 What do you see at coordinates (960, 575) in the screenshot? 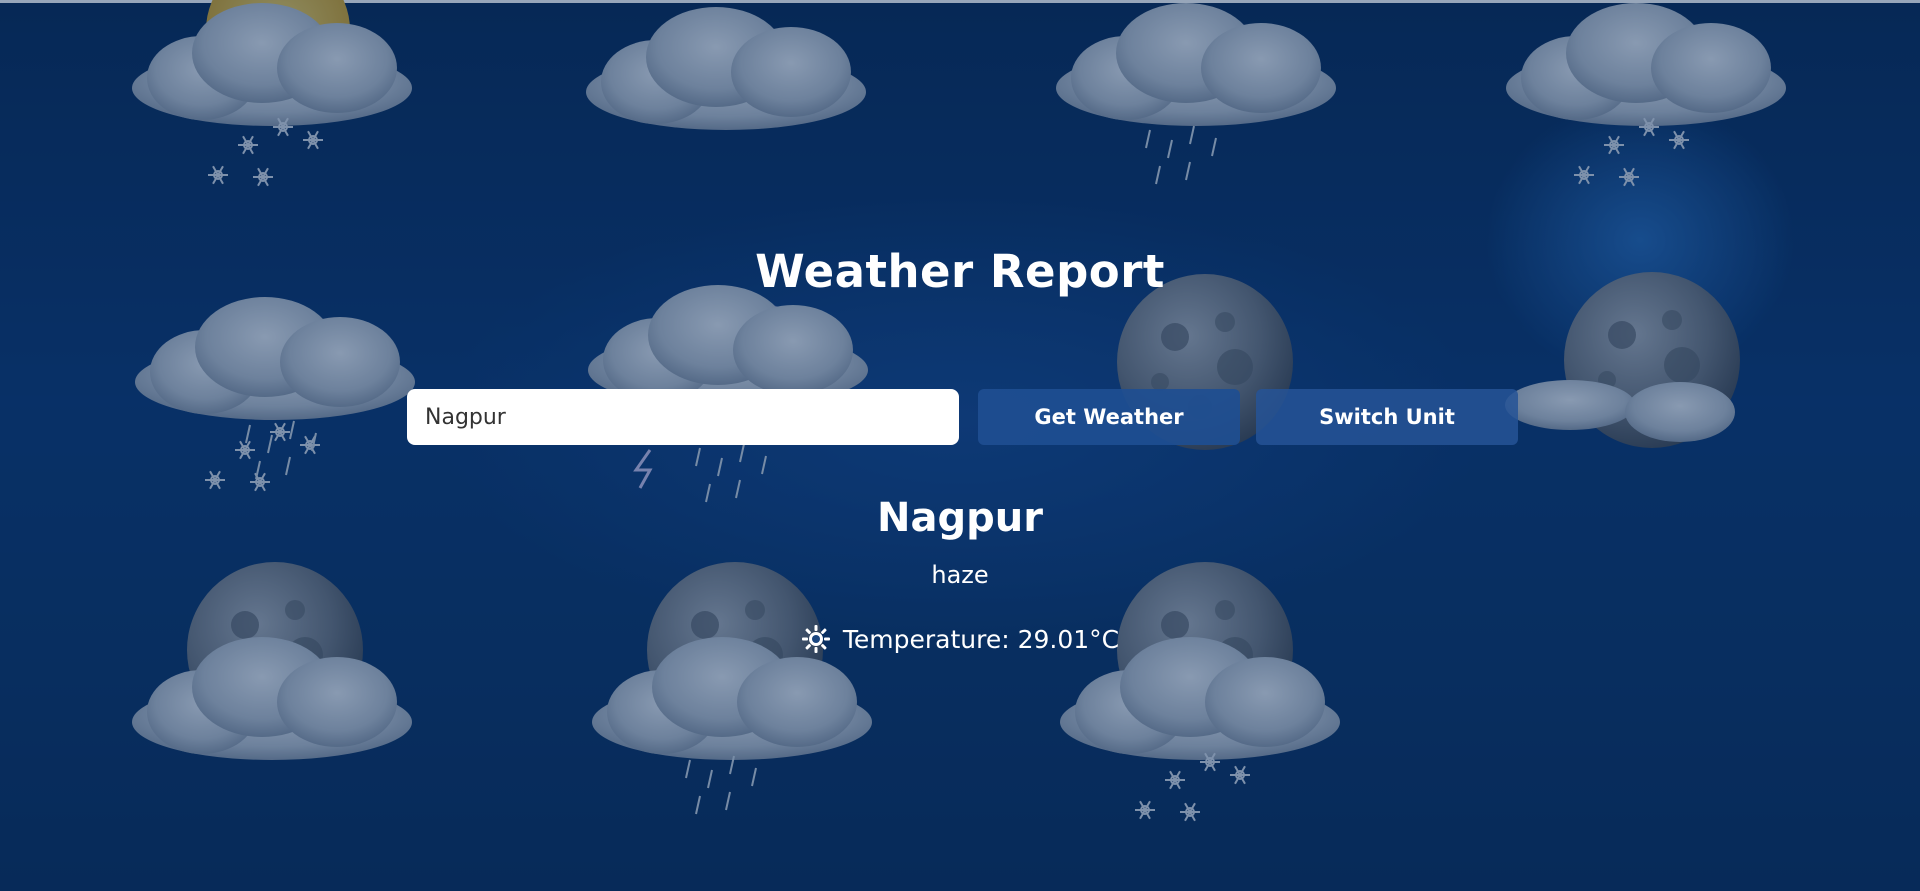
I see `weather-description: haze` at bounding box center [960, 575].